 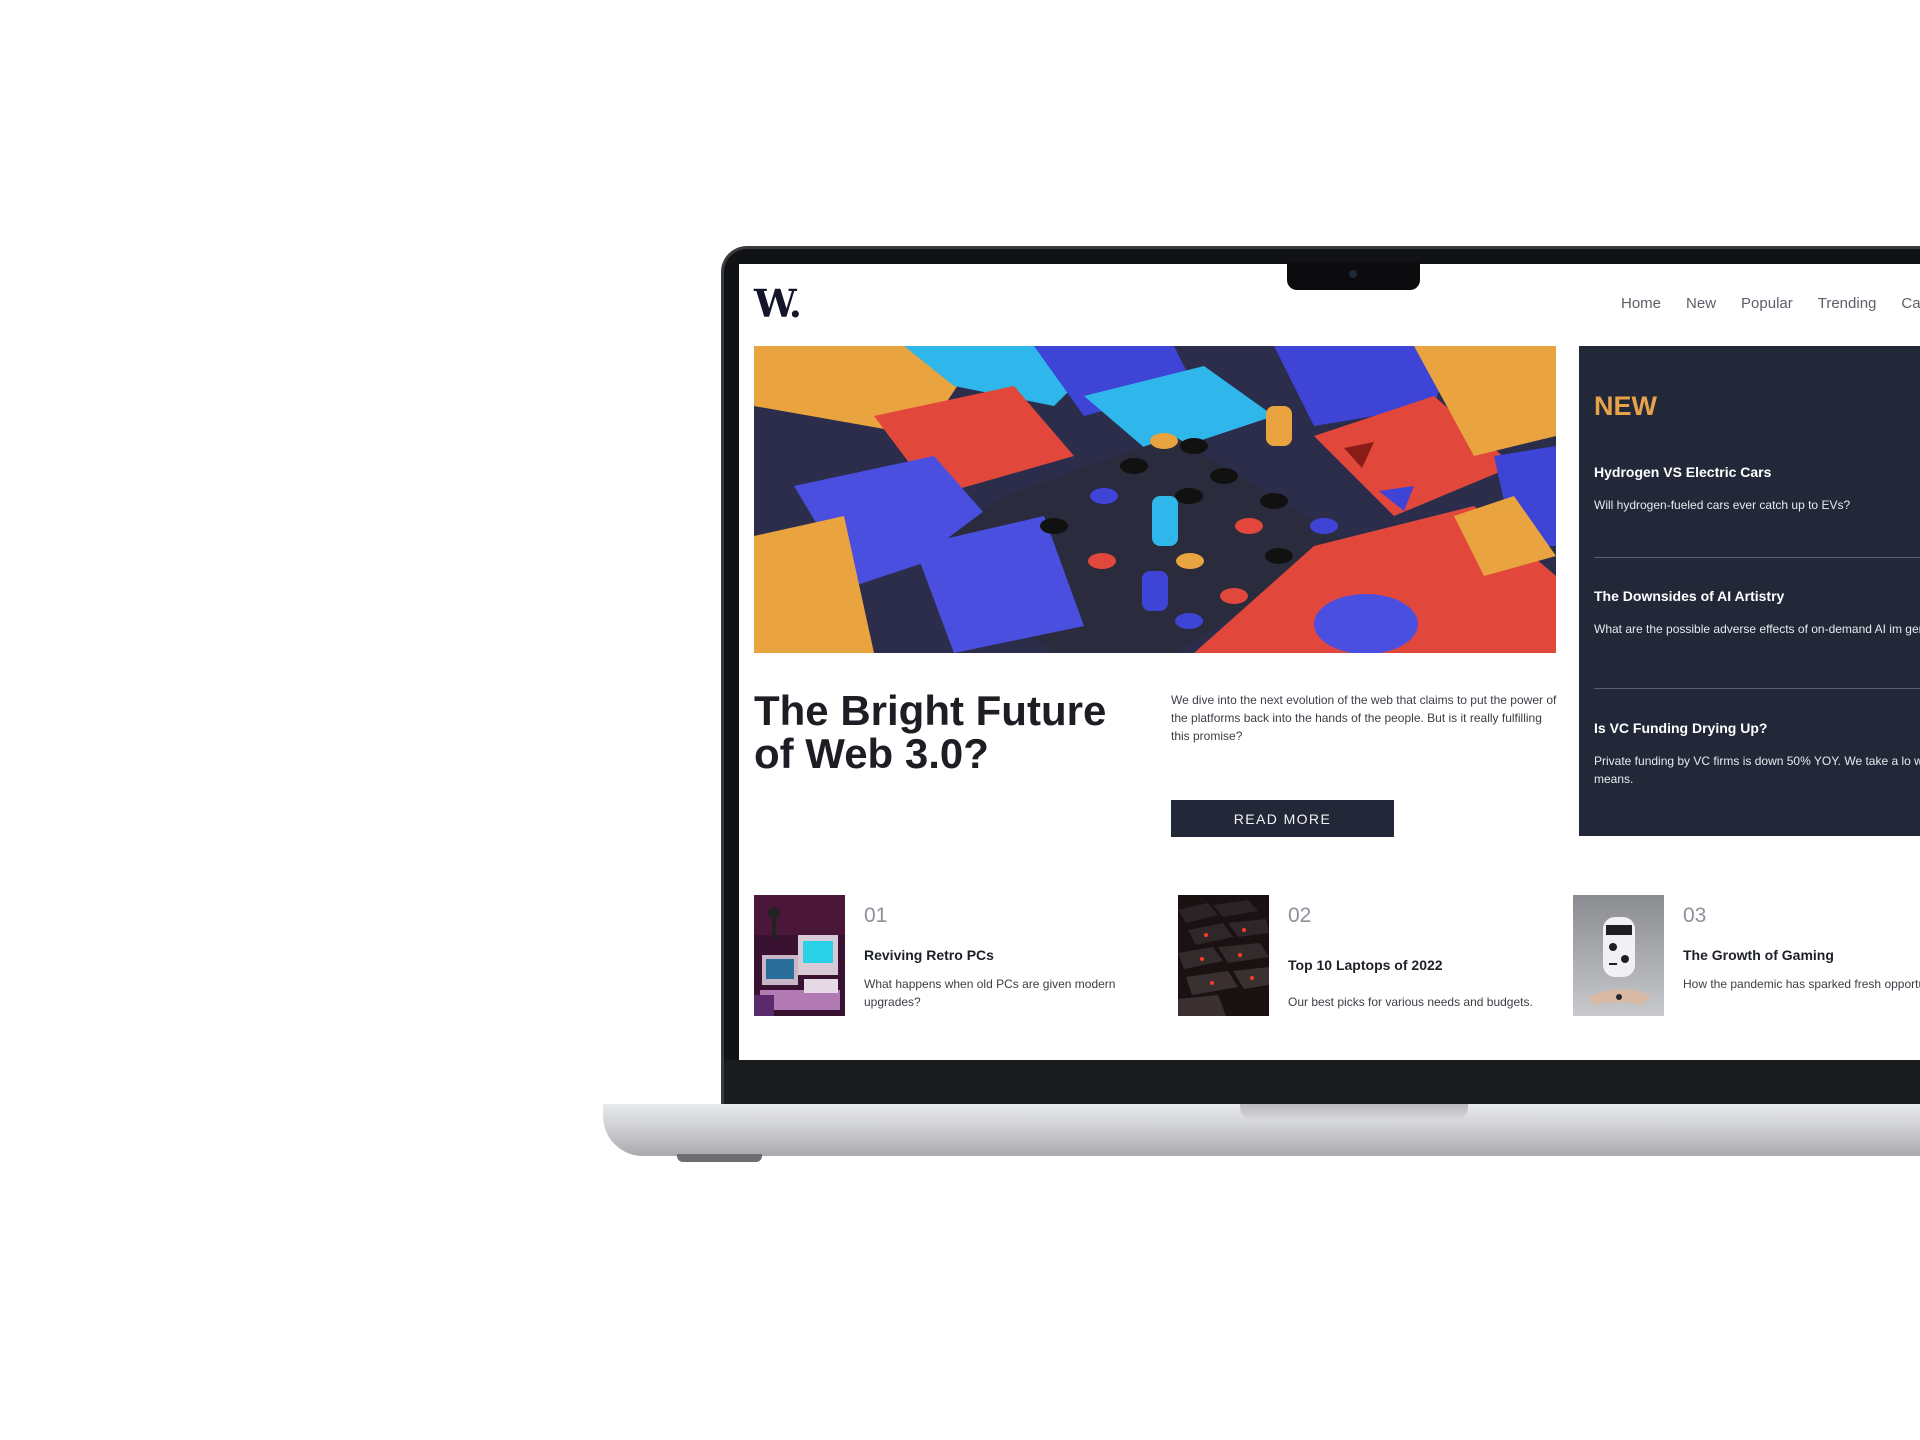 What do you see at coordinates (778, 303) in the screenshot?
I see `site-logo: W.` at bounding box center [778, 303].